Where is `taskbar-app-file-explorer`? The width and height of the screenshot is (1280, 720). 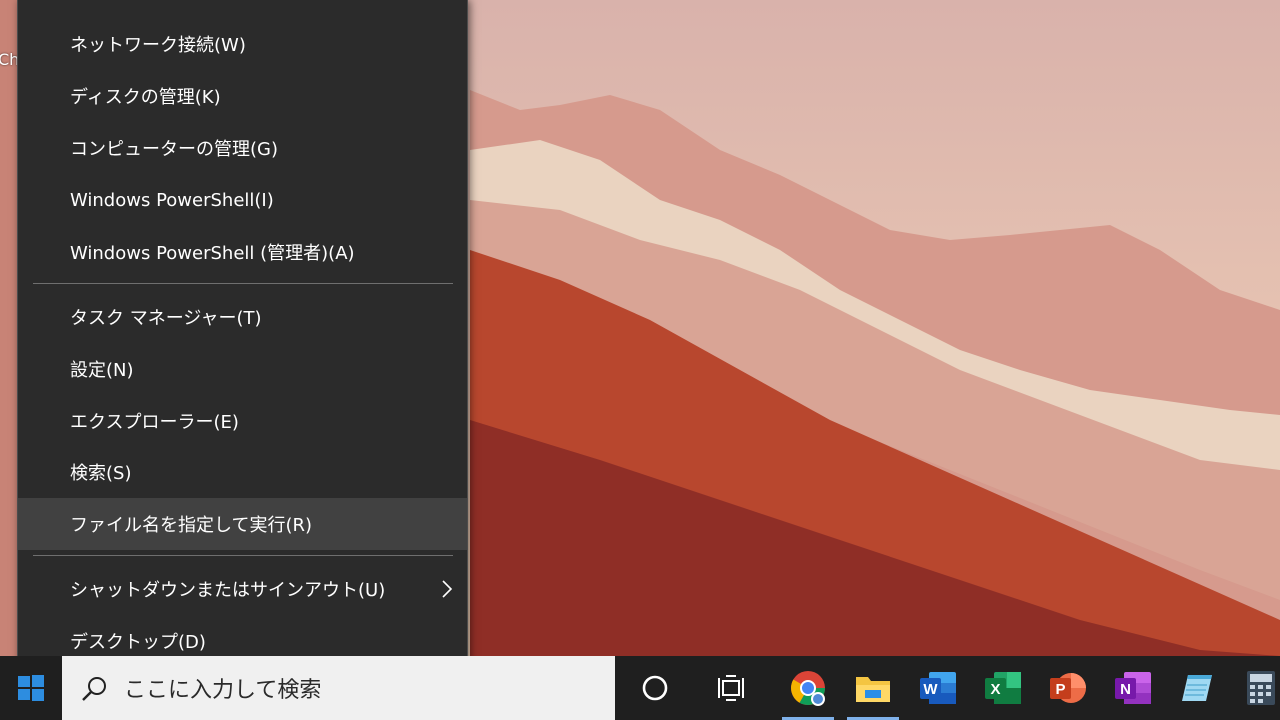 taskbar-app-file-explorer is located at coordinates (873, 688).